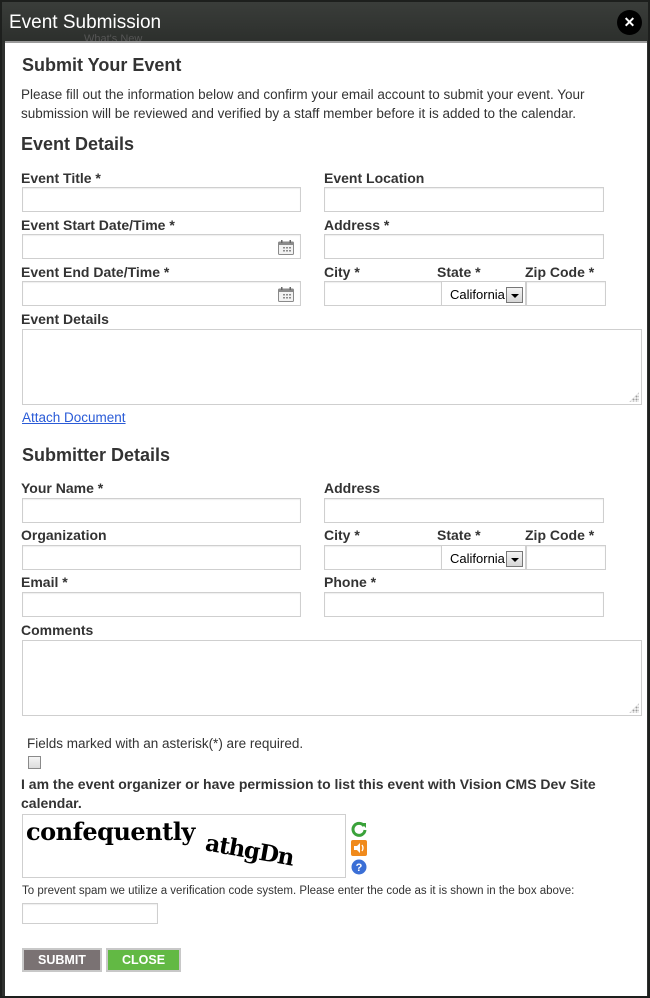  What do you see at coordinates (78, 144) in the screenshot?
I see `event-details-heading: Event Details` at bounding box center [78, 144].